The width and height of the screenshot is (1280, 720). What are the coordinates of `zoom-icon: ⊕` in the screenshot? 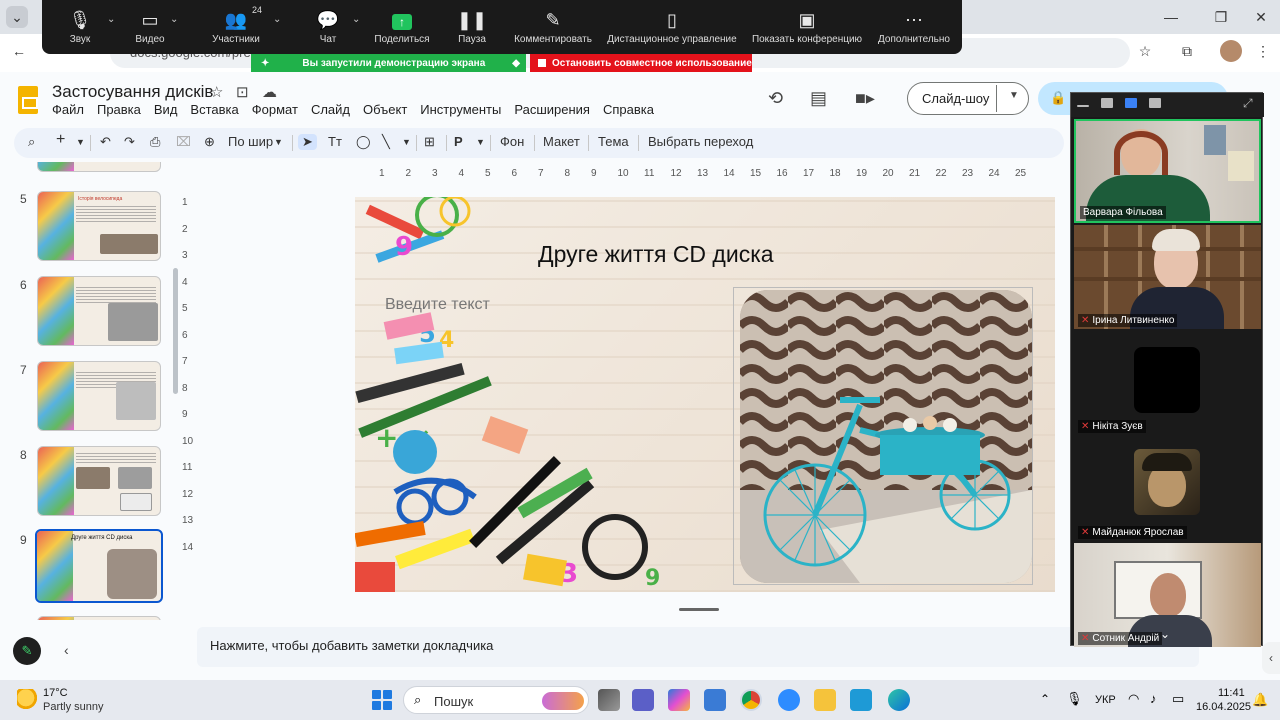 It's located at (209, 142).